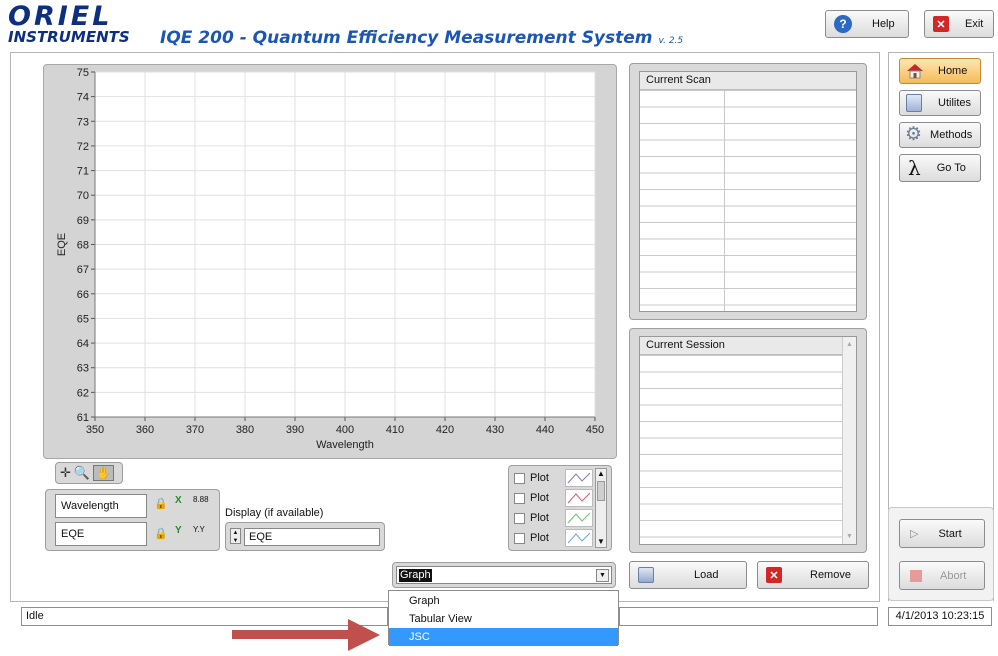 Image resolution: width=998 pixels, height=656 pixels. Describe the element at coordinates (843, 24) in the screenshot. I see `help-icon: ?` at that location.